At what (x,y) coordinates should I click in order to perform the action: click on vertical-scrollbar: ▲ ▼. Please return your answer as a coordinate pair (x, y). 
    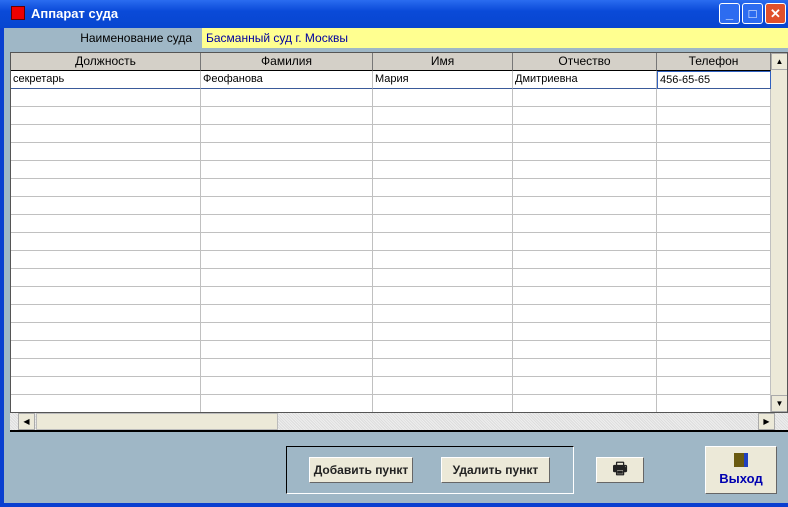
    Looking at the image, I should click on (779, 232).